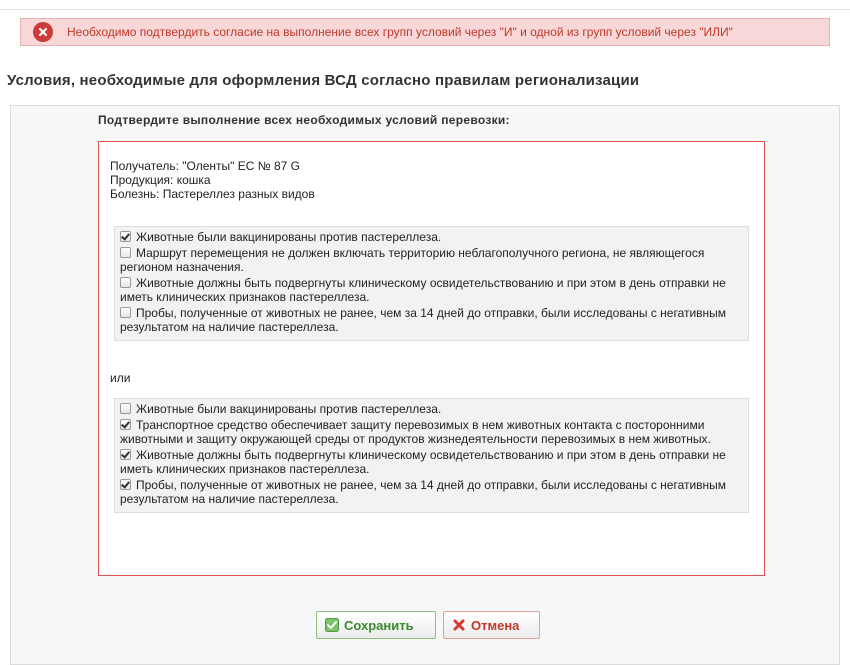 Image resolution: width=850 pixels, height=665 pixels. What do you see at coordinates (212, 194) in the screenshot?
I see `disease-text: Болезнь: Пастереллез разных видов` at bounding box center [212, 194].